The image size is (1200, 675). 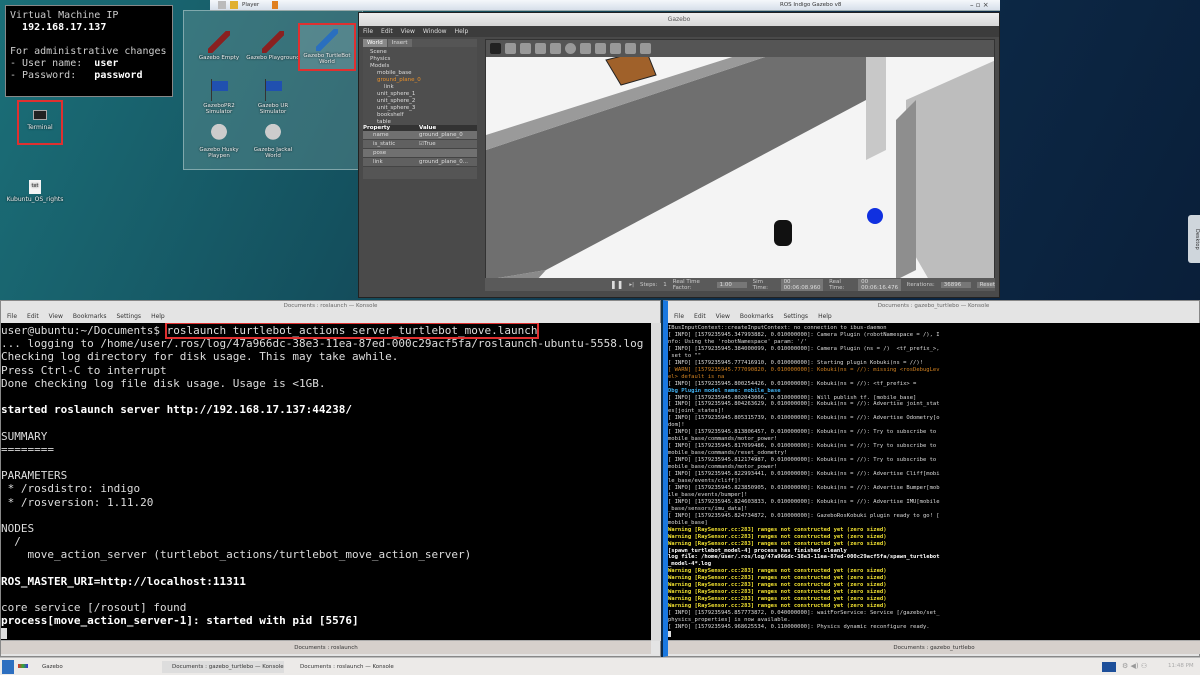 I want to click on point-light-icon, so click(x=600, y=48).